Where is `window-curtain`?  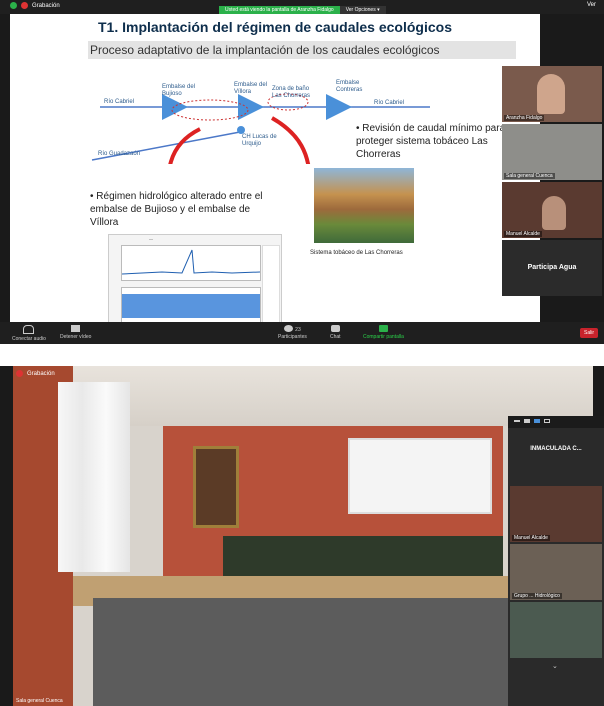
window-curtain is located at coordinates (94, 477).